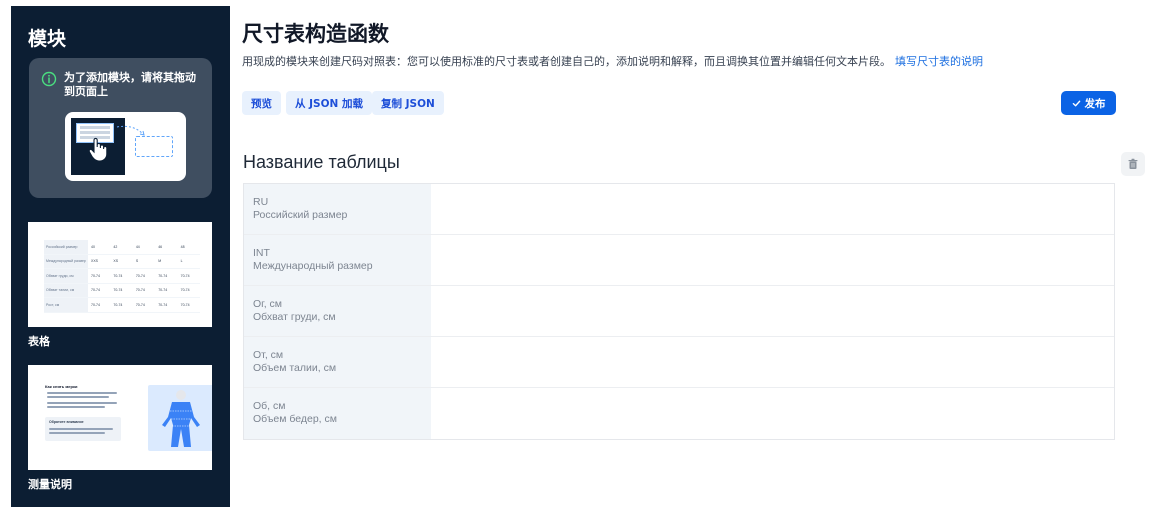 The image size is (1155, 531). Describe the element at coordinates (294, 317) in the screenshot. I see `row-name: Обхват груди, см` at that location.